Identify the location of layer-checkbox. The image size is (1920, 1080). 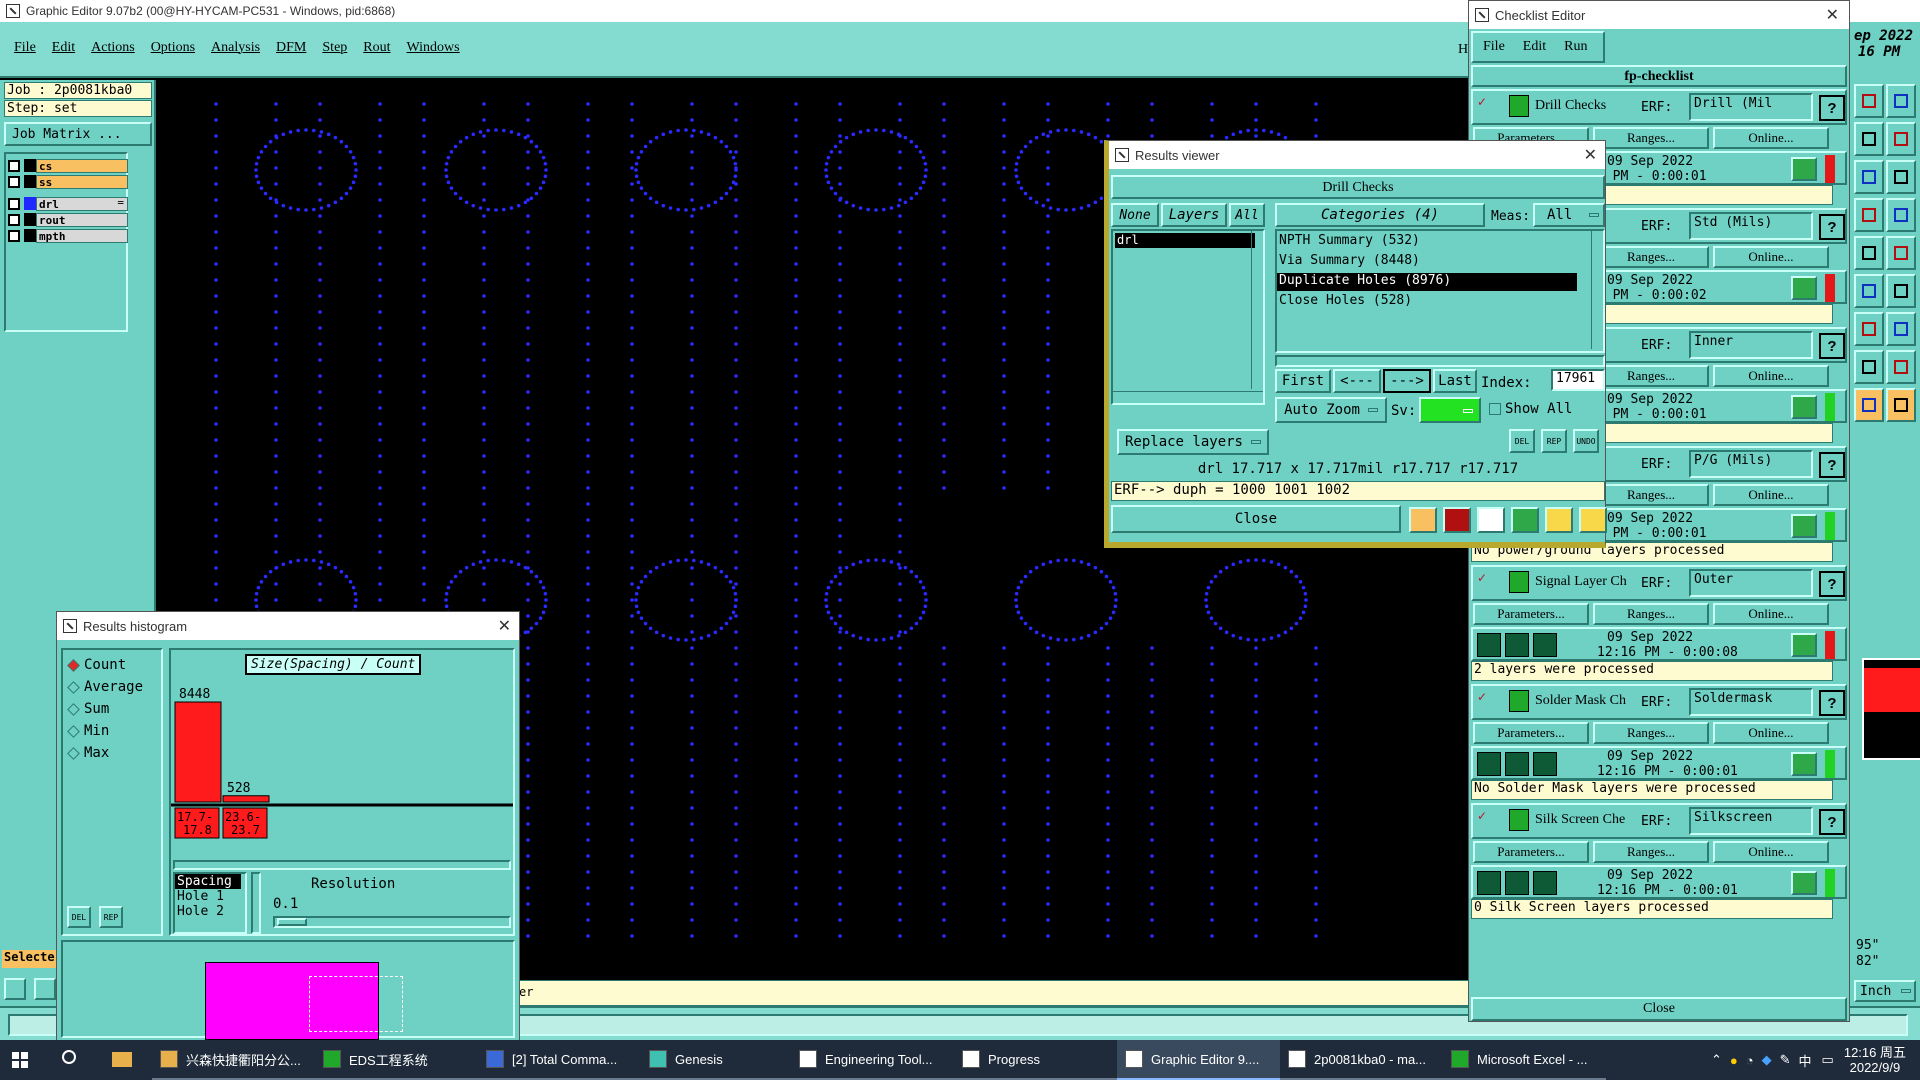
(14, 181).